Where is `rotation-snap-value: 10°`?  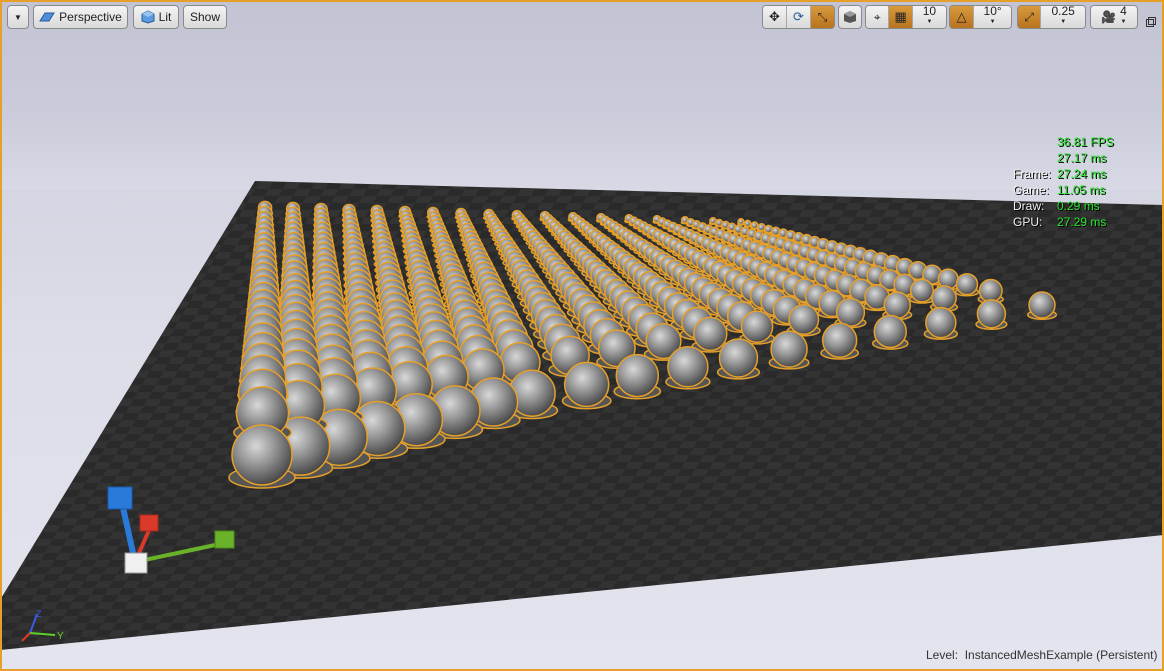 rotation-snap-value: 10° is located at coordinates (992, 11).